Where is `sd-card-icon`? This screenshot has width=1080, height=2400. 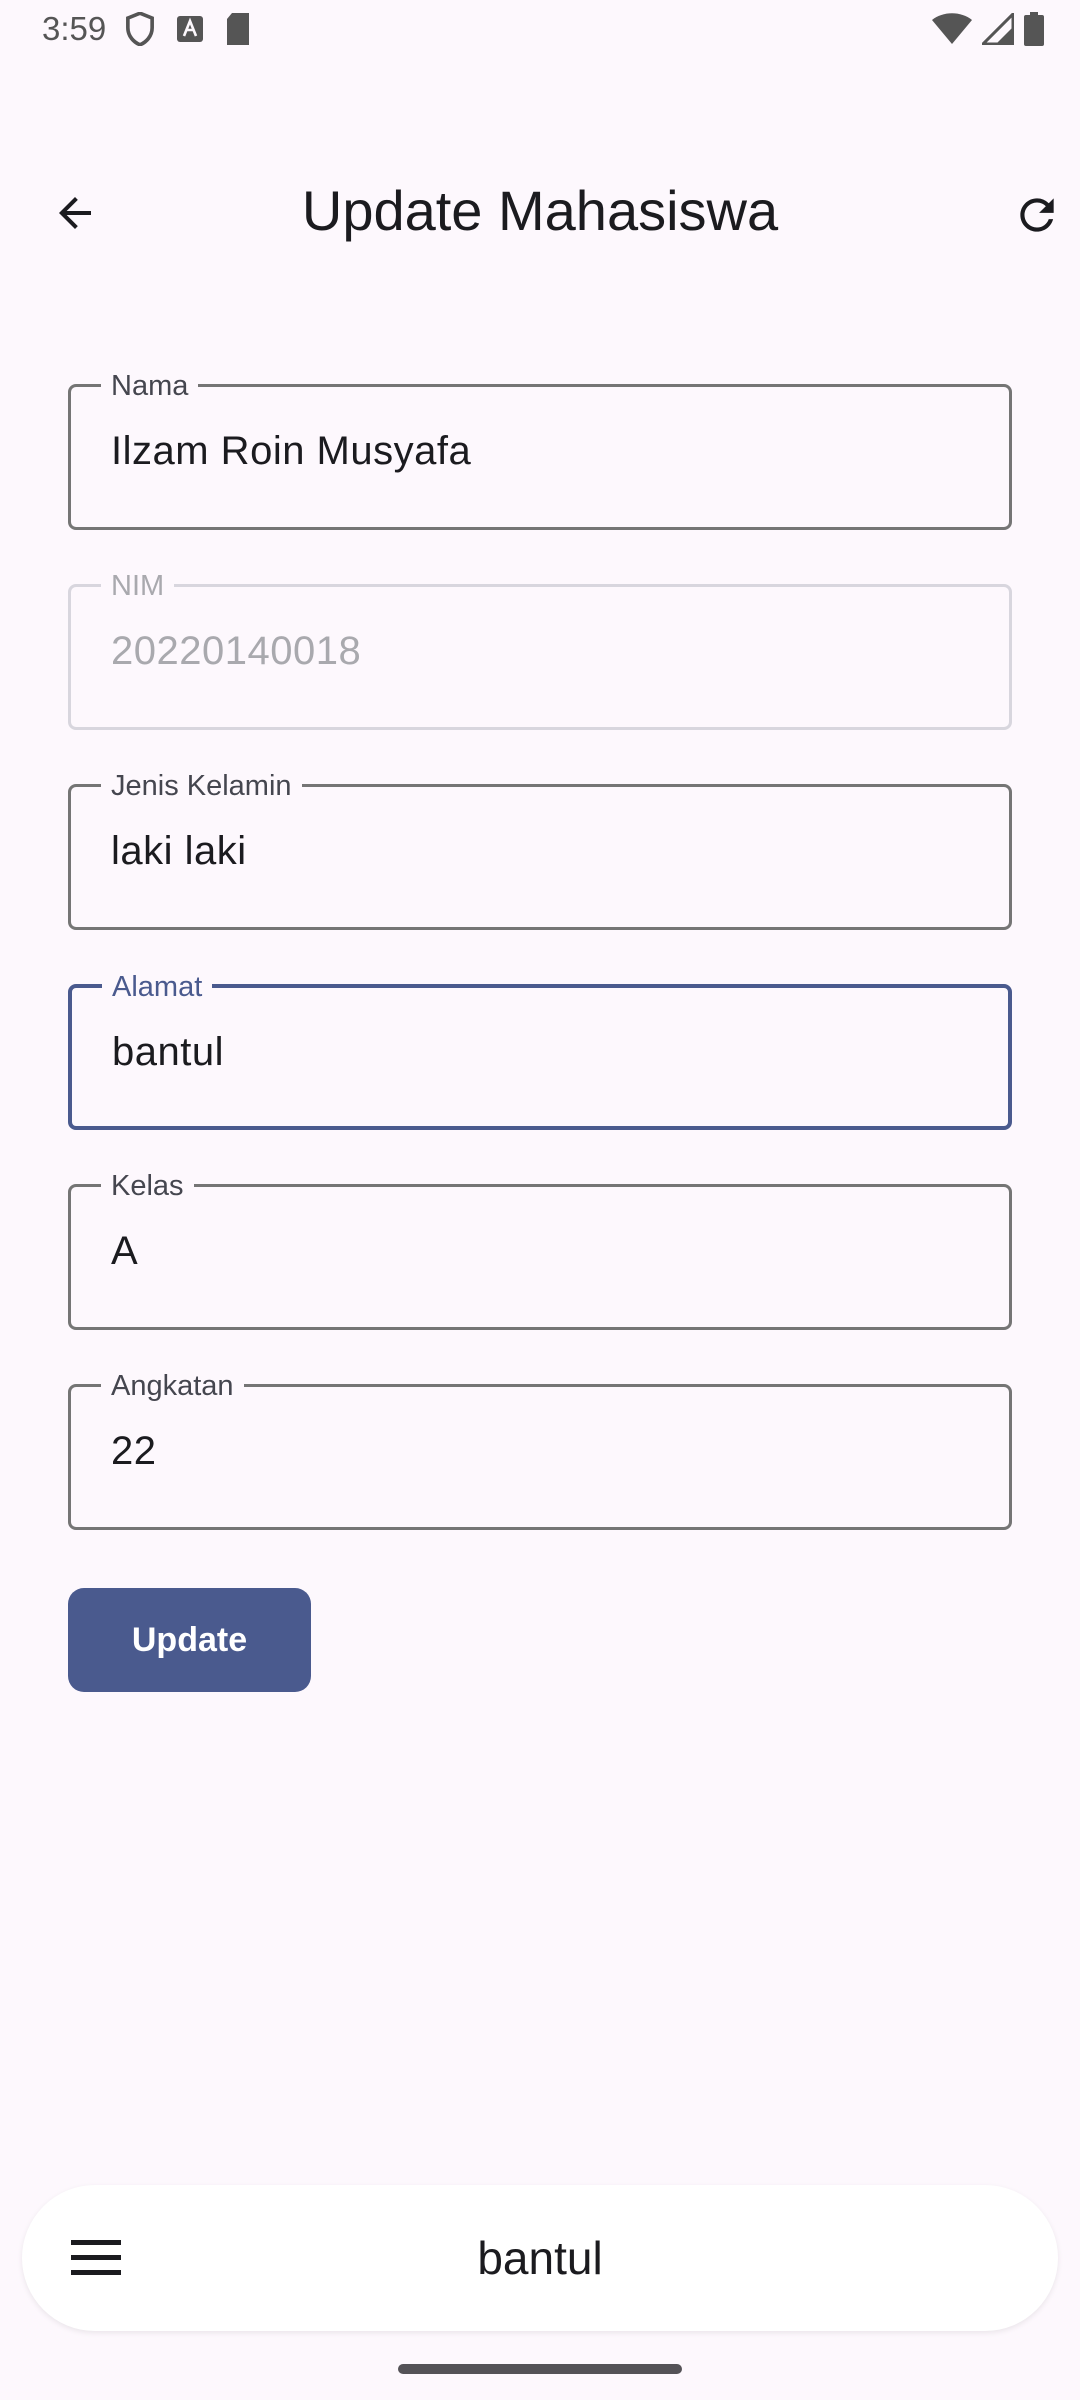
sd-card-icon is located at coordinates (238, 29).